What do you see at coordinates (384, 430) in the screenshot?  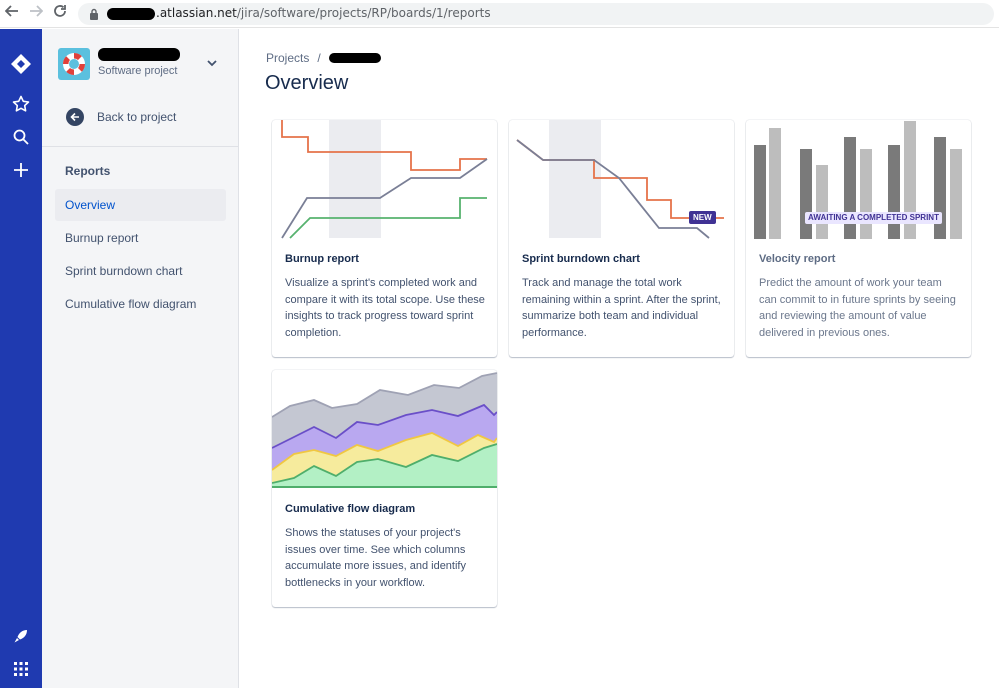 I see `cumulative-flow-illustration` at bounding box center [384, 430].